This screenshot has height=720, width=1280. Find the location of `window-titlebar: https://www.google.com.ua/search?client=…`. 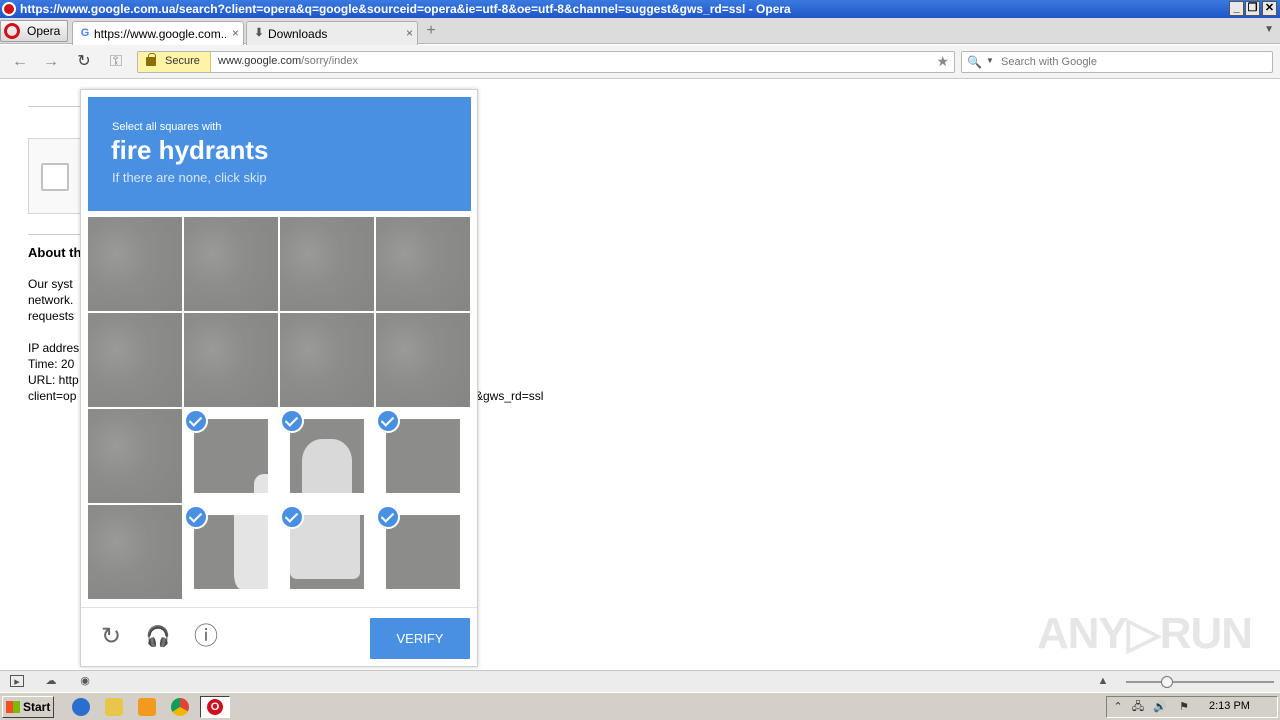

window-titlebar: https://www.google.com.ua/search?client=… is located at coordinates (640, 9).